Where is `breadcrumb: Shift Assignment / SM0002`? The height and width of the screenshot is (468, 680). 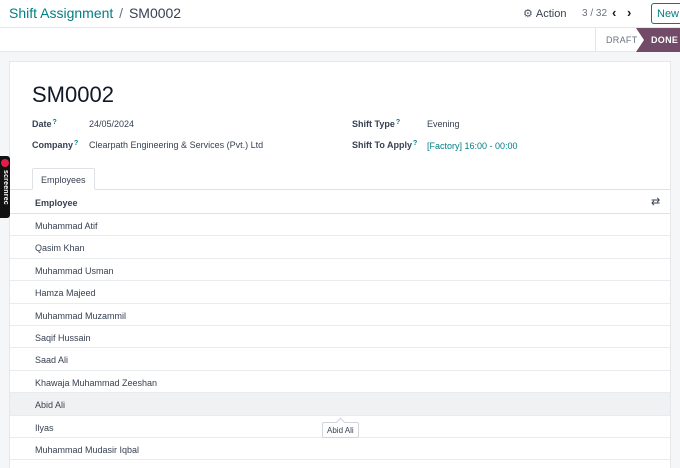 breadcrumb: Shift Assignment / SM0002 is located at coordinates (95, 13).